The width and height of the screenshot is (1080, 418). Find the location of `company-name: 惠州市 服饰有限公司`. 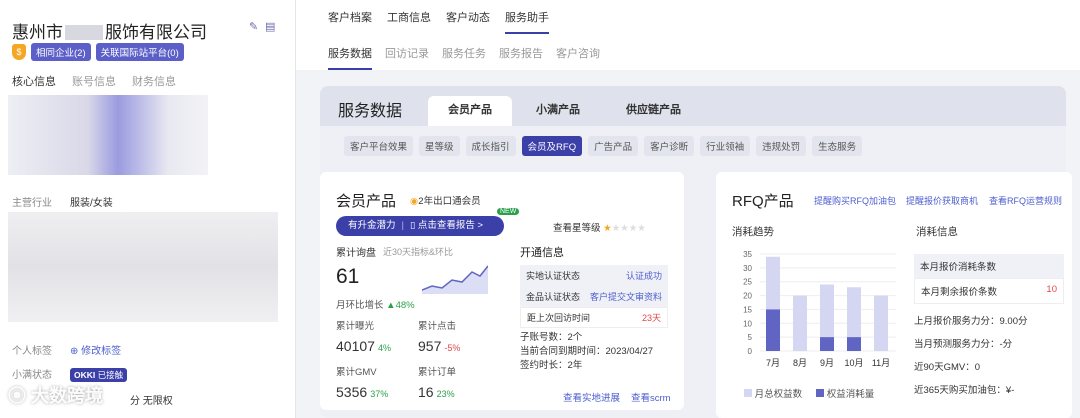

company-name: 惠州市 服饰有限公司 is located at coordinates (109, 32).